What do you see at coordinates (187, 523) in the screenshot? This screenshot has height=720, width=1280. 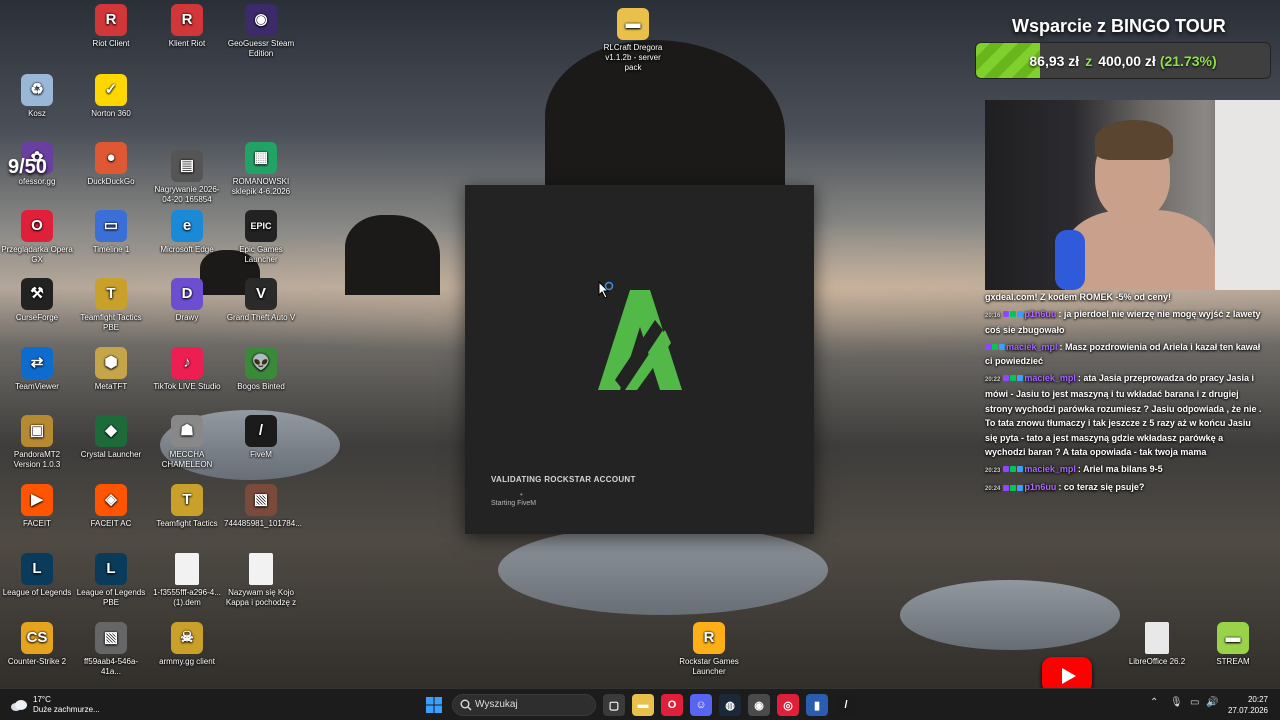 I see `desktop-icon-label: Teamfight Tactics` at bounding box center [187, 523].